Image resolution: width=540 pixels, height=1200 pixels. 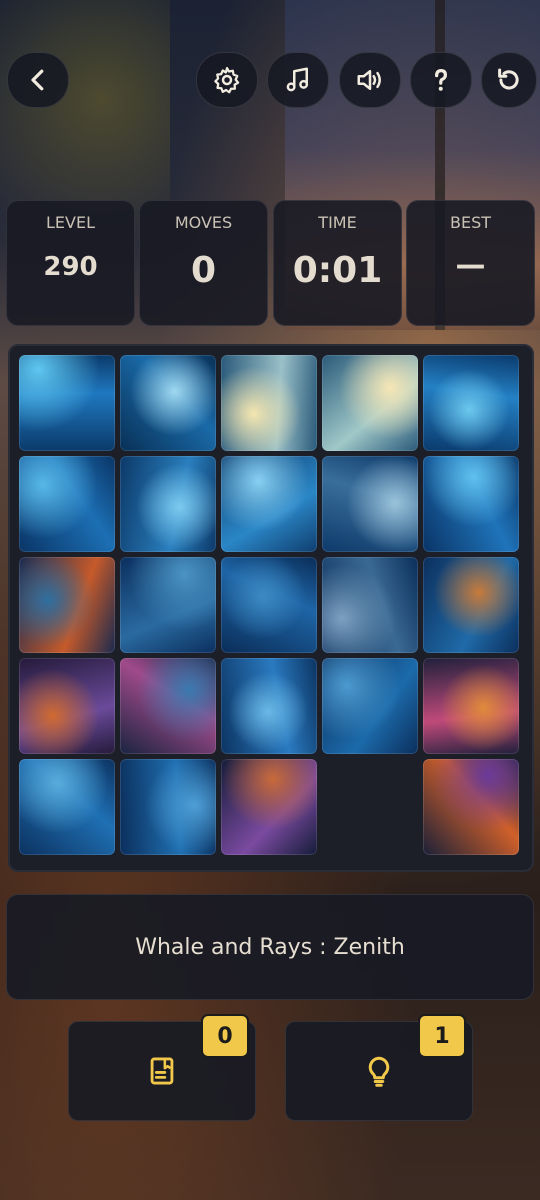 I want to click on back-button, so click(x=38, y=80).